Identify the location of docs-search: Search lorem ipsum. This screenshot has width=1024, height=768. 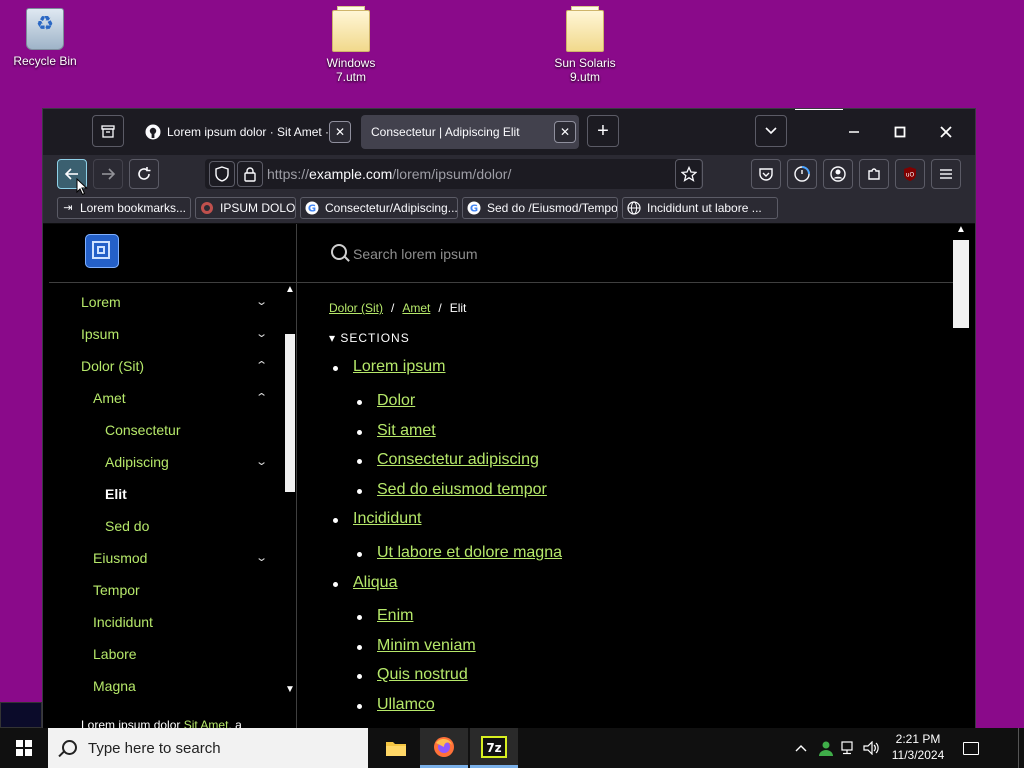
(627, 253).